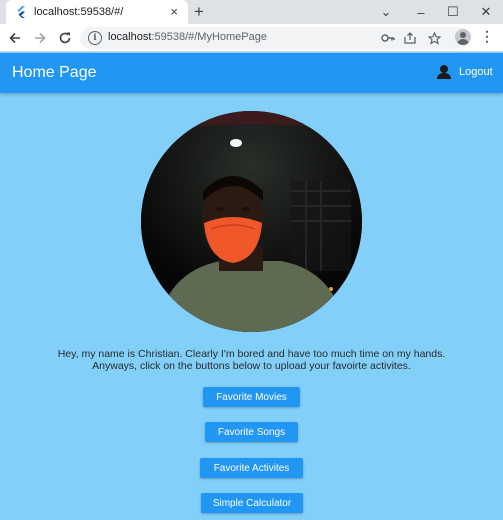  I want to click on logout-button: Logout, so click(465, 72).